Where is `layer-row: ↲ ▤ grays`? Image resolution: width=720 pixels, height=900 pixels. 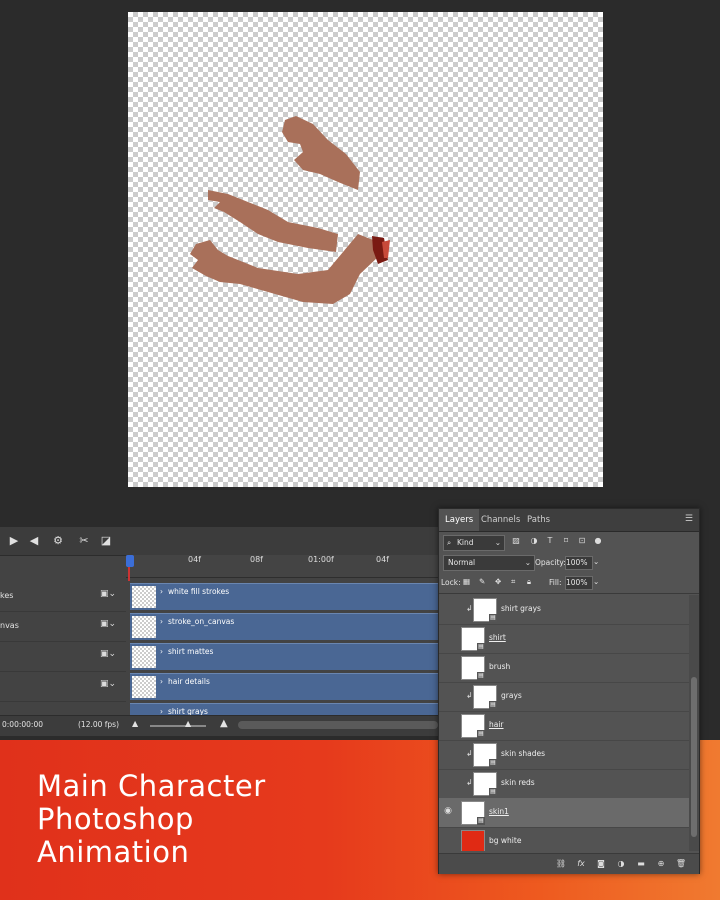 layer-row: ↲ ▤ grays is located at coordinates (564, 697).